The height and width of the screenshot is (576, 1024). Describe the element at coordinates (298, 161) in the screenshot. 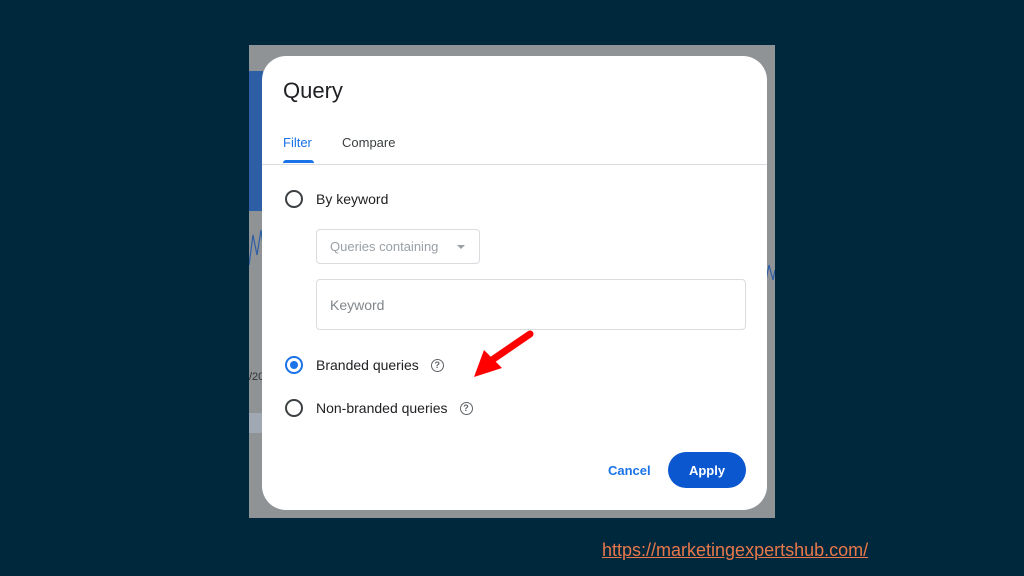

I see `active-tab-indicator` at that location.